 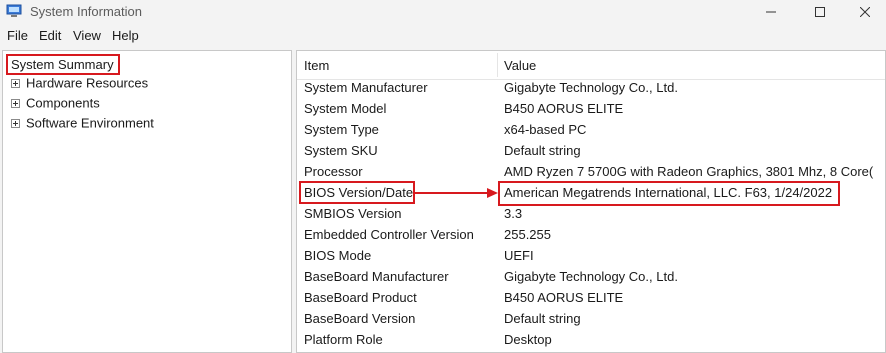 I want to click on tree-item-label: Components, so click(x=63, y=103).